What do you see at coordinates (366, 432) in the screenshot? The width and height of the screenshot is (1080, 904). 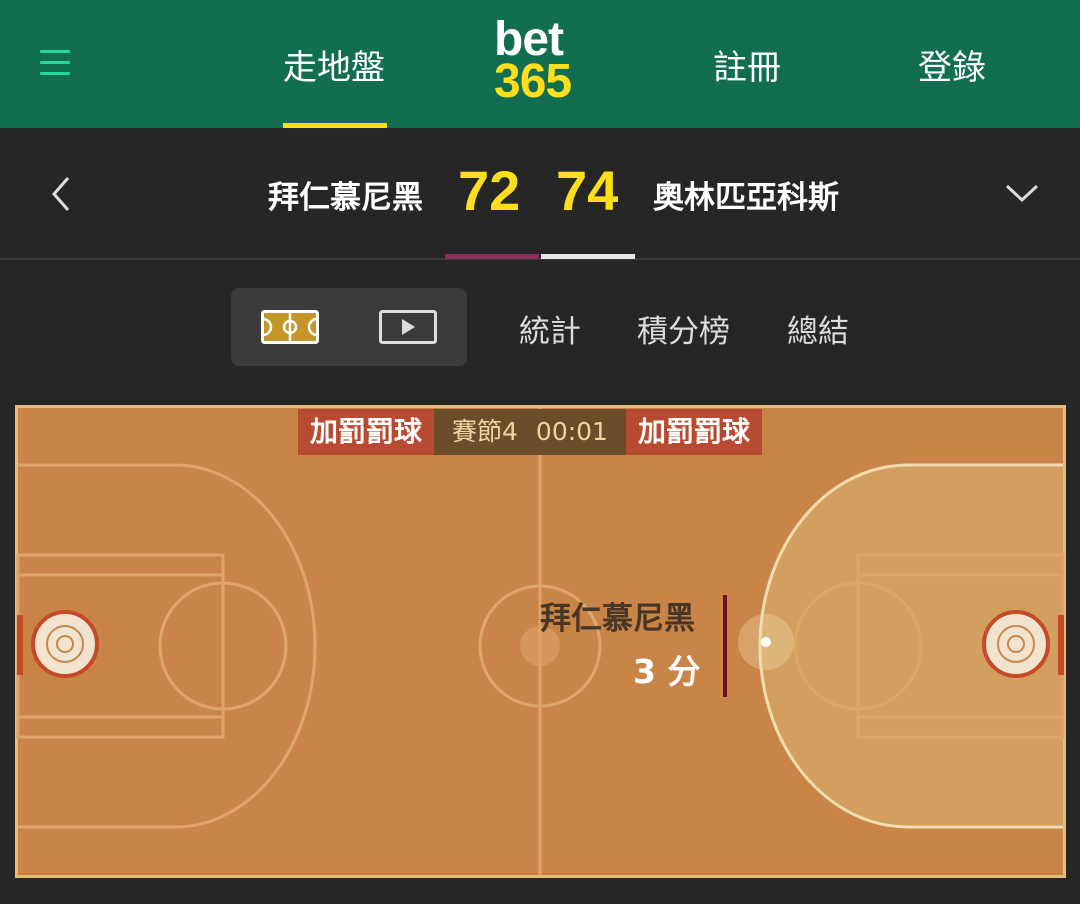 I see `event-label-left: 加罰罰球` at bounding box center [366, 432].